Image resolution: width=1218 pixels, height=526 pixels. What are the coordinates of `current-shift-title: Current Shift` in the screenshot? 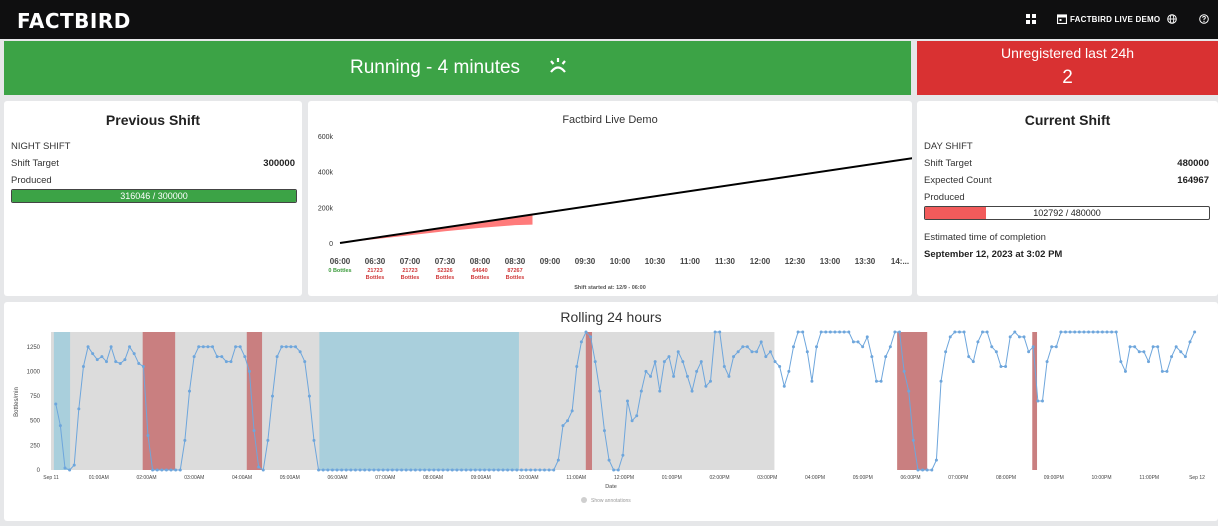 It's located at (1067, 120).